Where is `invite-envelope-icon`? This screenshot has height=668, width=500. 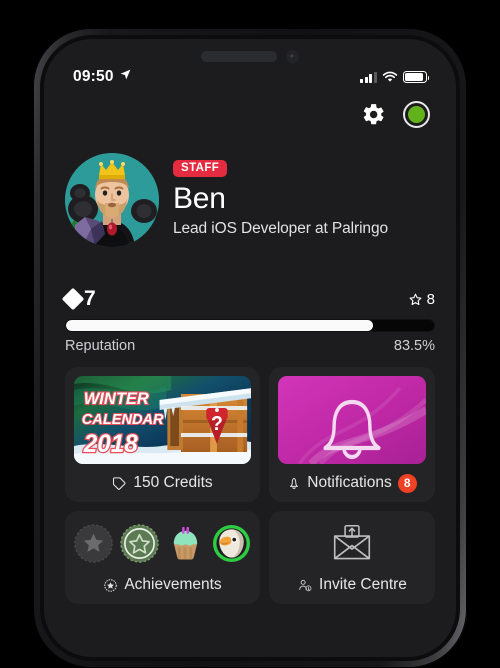 invite-envelope-icon is located at coordinates (352, 543).